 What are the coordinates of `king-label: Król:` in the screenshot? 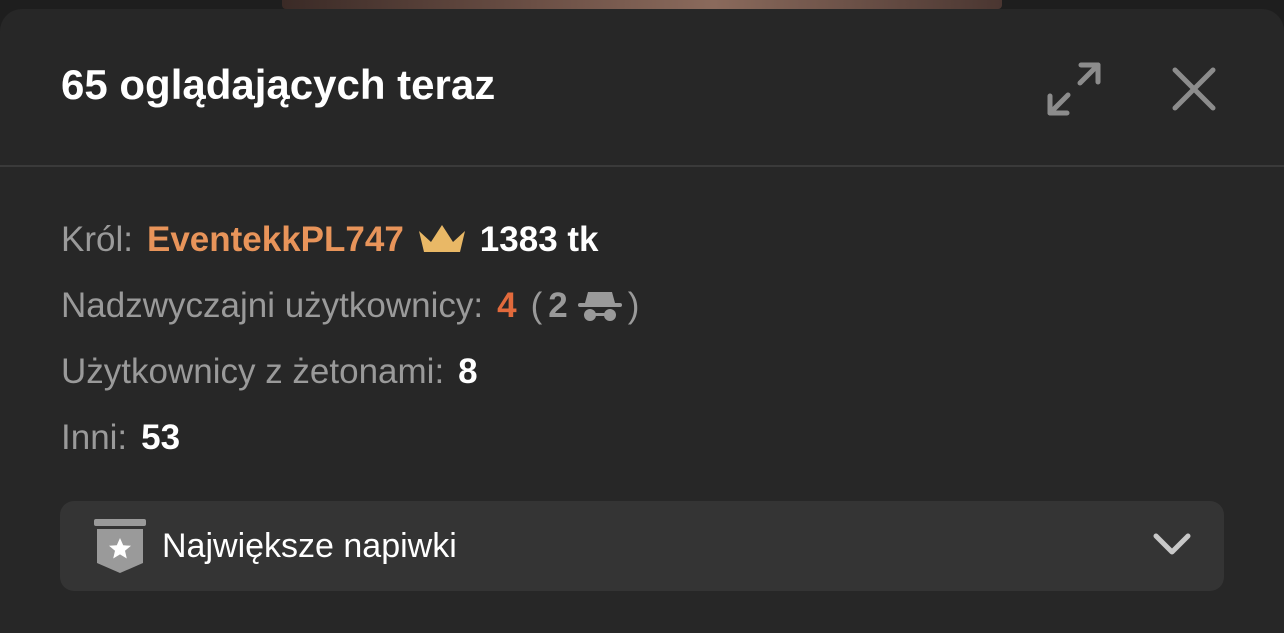 It's located at (97, 239).